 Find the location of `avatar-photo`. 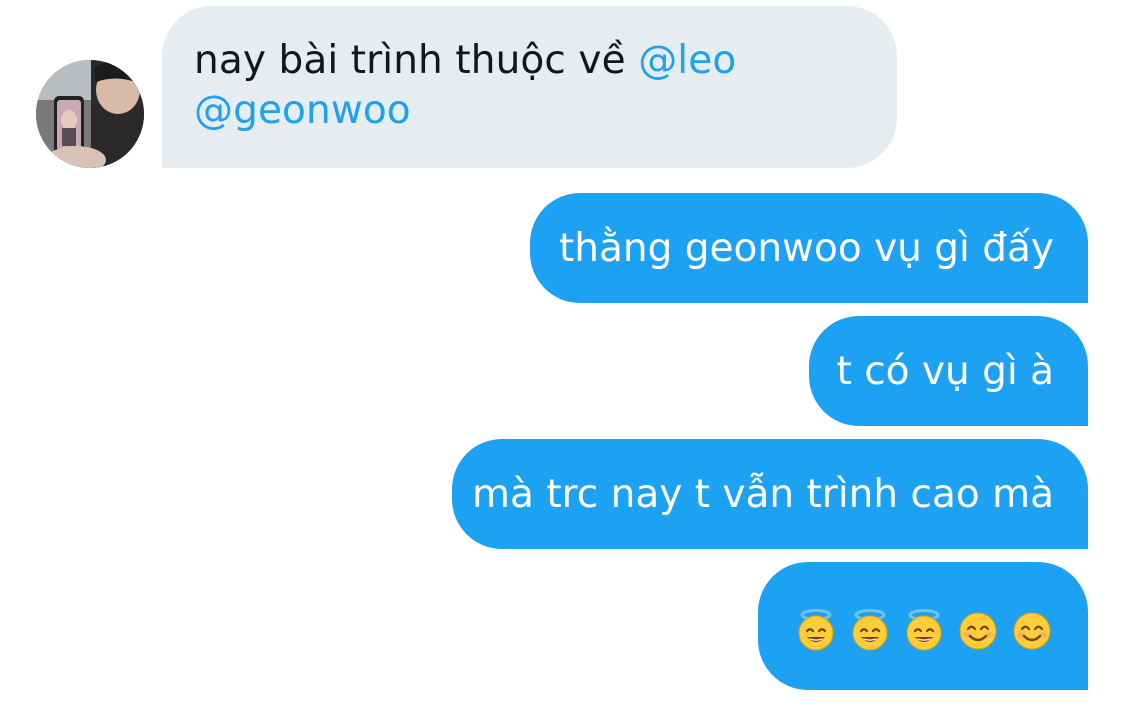

avatar-photo is located at coordinates (90, 114).